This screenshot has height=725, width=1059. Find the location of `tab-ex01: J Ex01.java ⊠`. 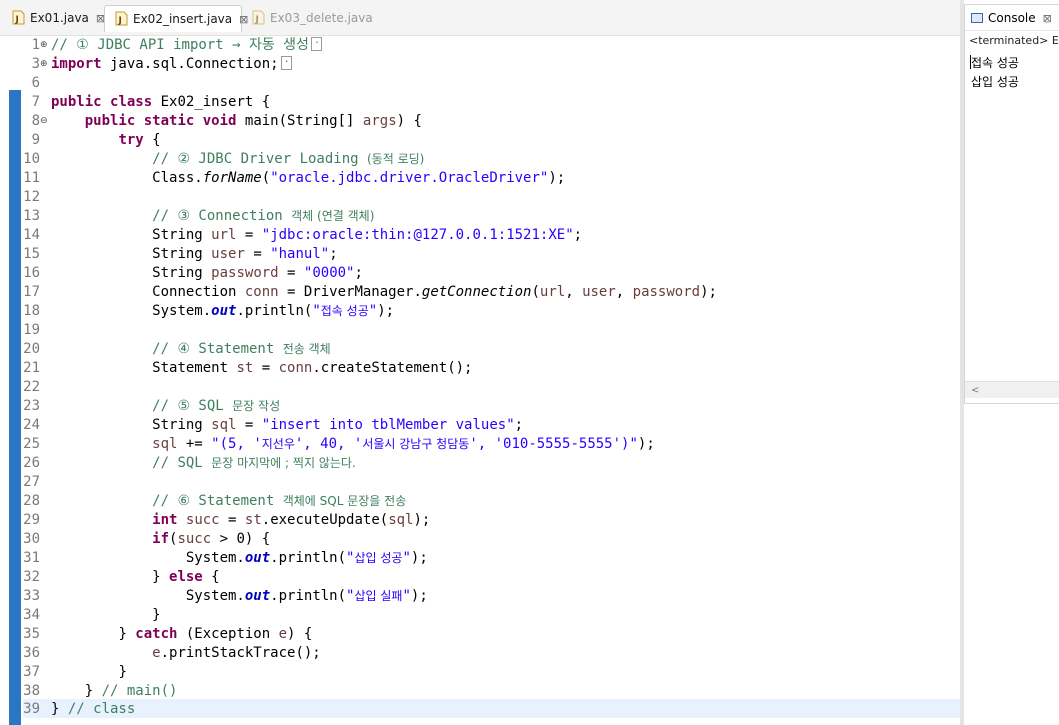

tab-ex01: J Ex01.java ⊠ is located at coordinates (53, 18).